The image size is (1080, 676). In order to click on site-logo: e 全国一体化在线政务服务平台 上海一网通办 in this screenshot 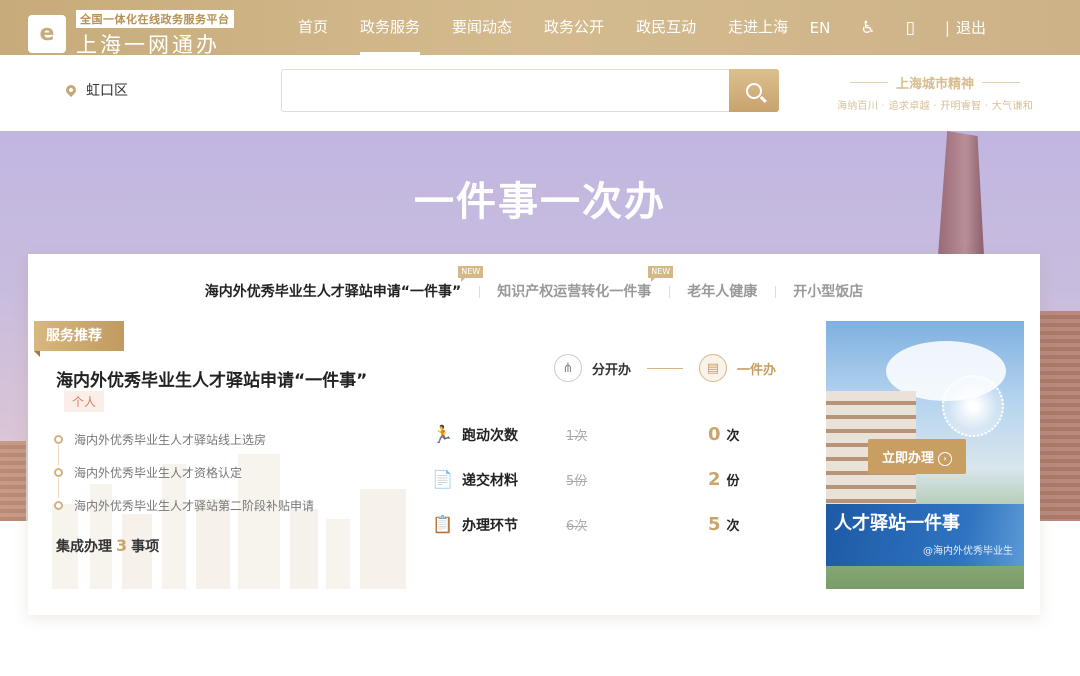, I will do `click(131, 33)`.